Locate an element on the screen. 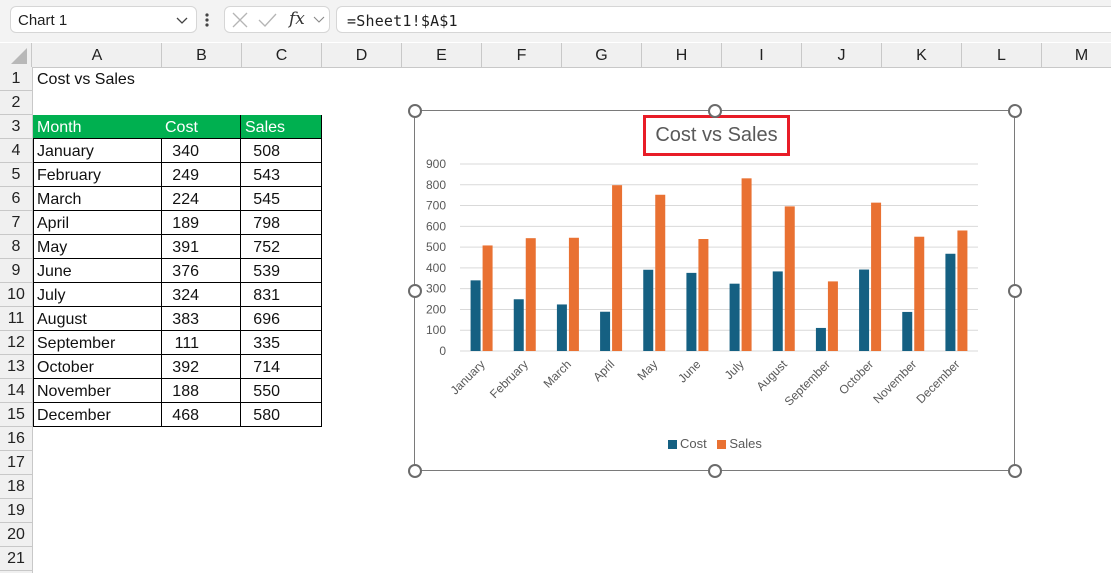 The image size is (1111, 573). cost-cell: 468 is located at coordinates (201, 415).